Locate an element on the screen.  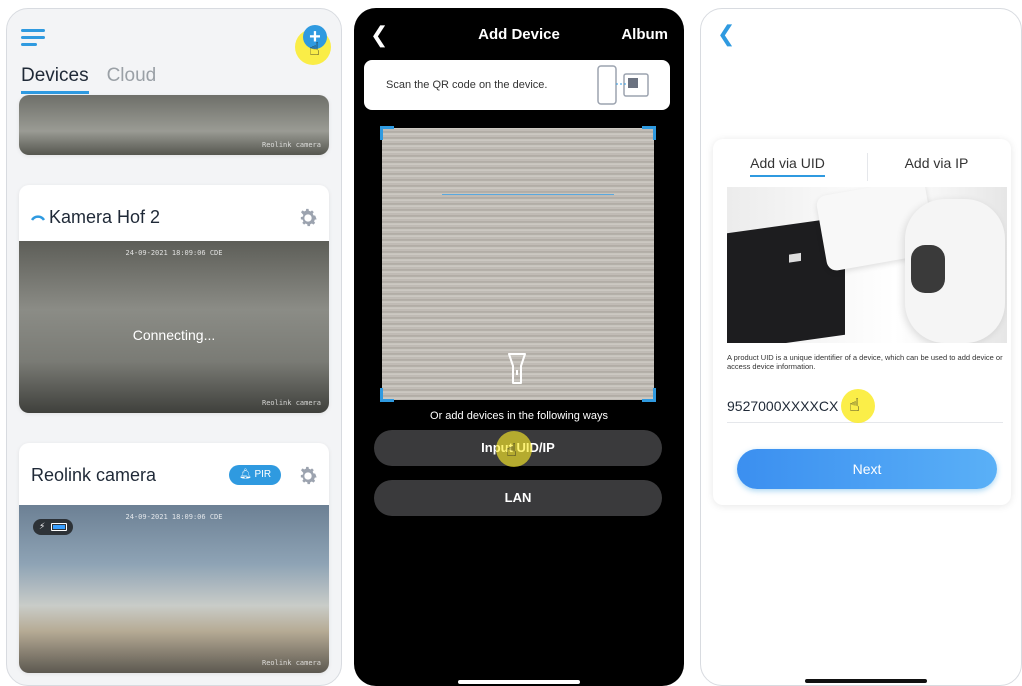
battery-icon: ⚡︎ is located at coordinates (53, 527).